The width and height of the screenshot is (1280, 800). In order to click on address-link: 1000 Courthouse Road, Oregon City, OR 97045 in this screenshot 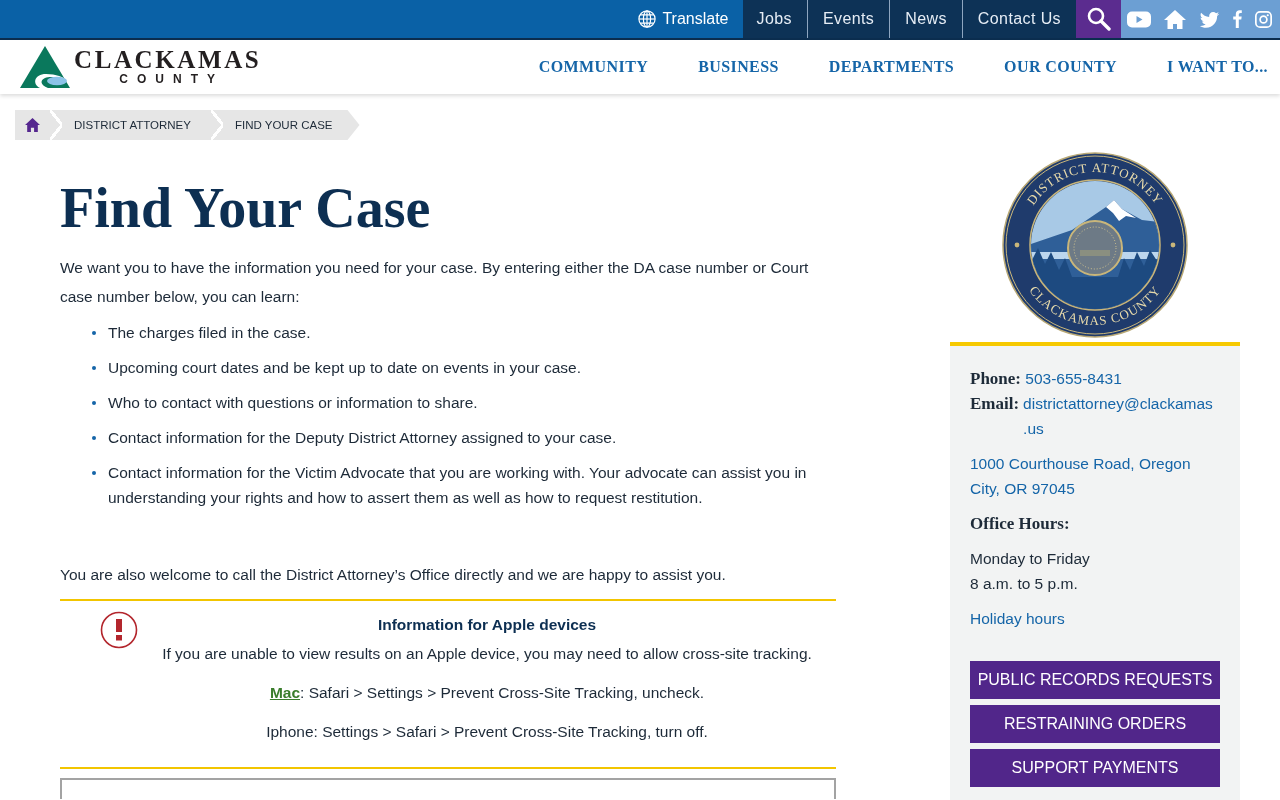, I will do `click(1095, 476)`.